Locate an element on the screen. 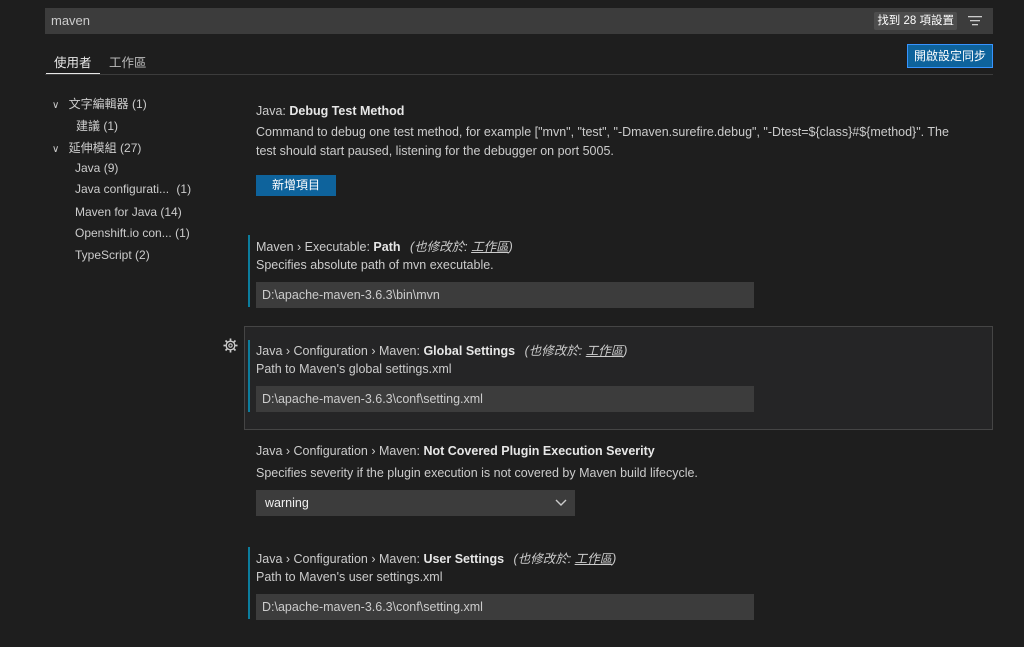  tab-workspace: 工作區 is located at coordinates (128, 61).